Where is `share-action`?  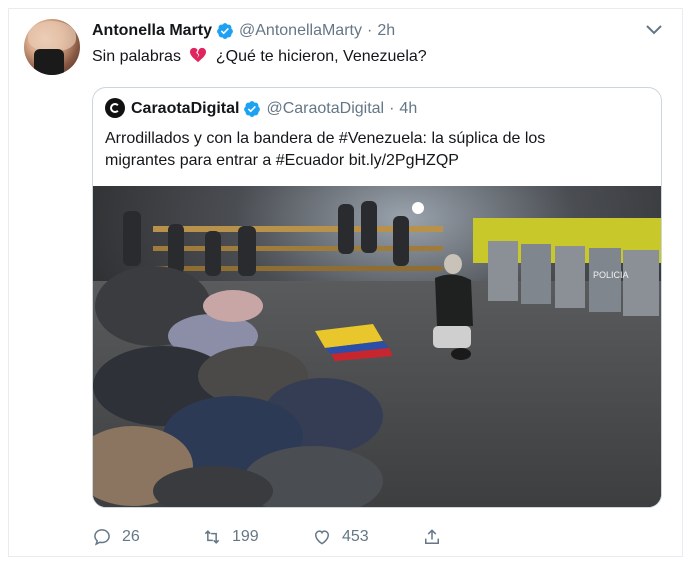 share-action is located at coordinates (437, 537).